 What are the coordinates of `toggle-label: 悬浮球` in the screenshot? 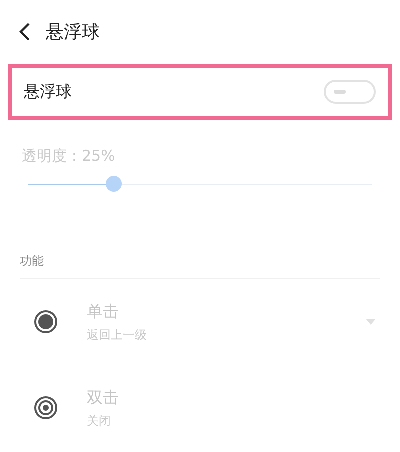 It's located at (48, 92).